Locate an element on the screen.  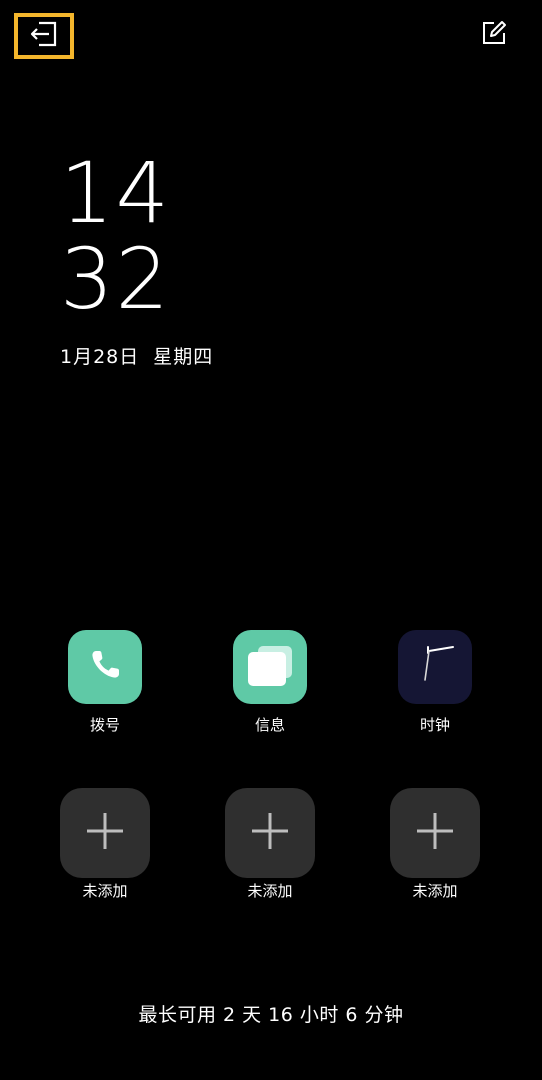
exit-button is located at coordinates (44, 36).